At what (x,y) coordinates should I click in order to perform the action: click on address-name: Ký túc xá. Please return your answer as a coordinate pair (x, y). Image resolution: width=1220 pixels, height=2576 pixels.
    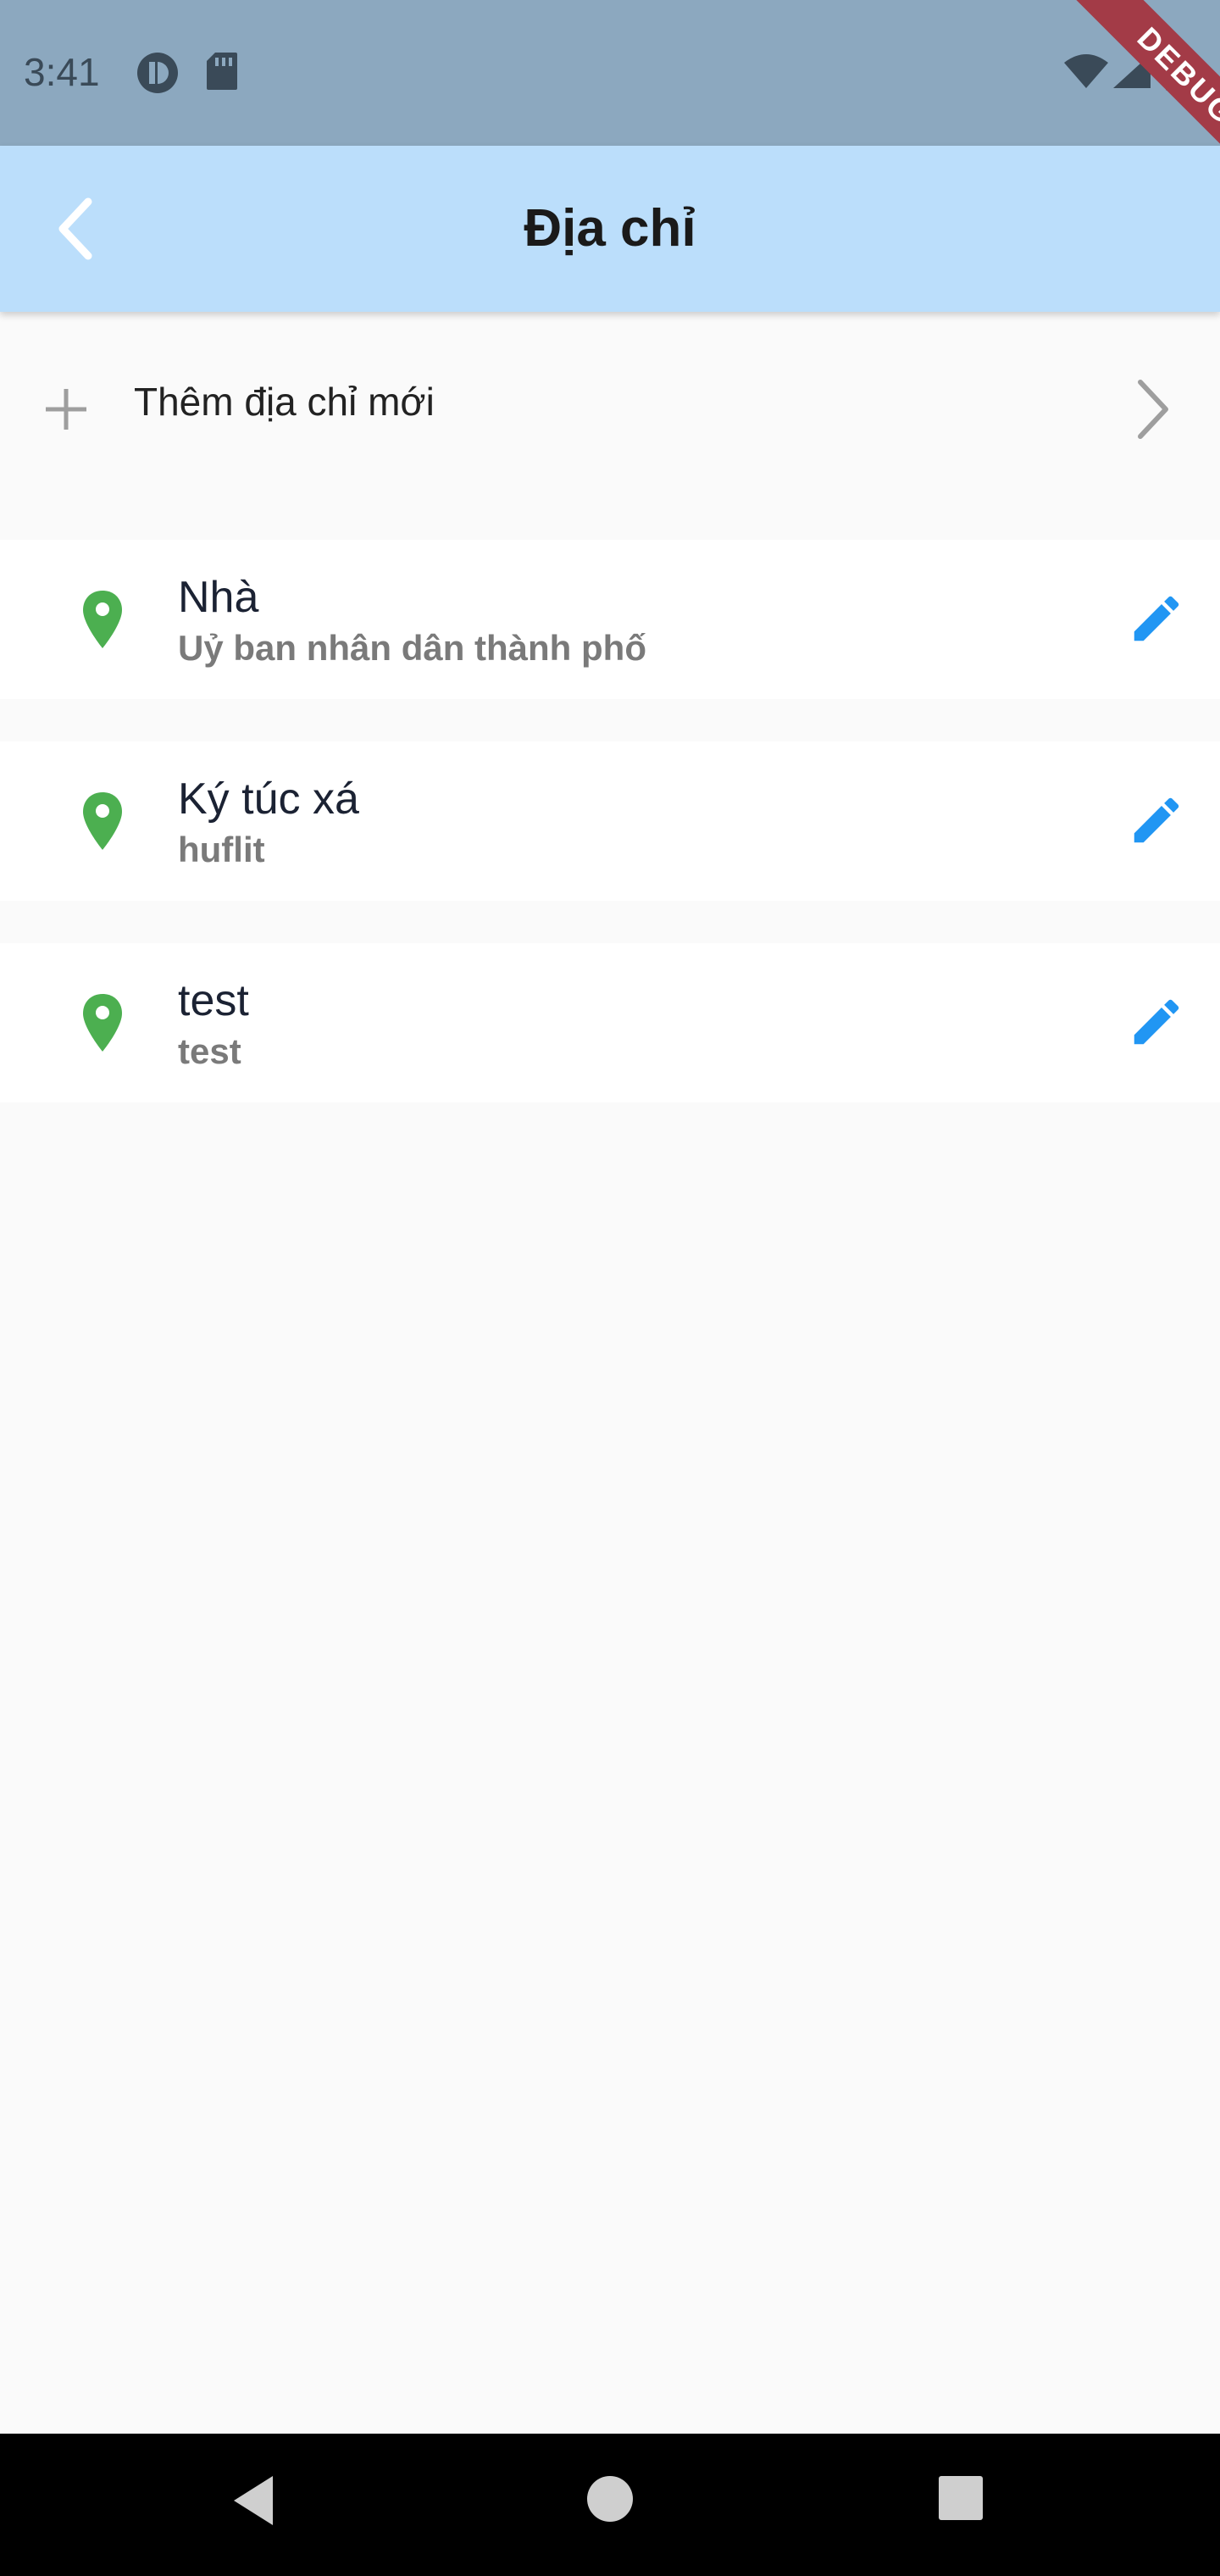
    Looking at the image, I should click on (268, 799).